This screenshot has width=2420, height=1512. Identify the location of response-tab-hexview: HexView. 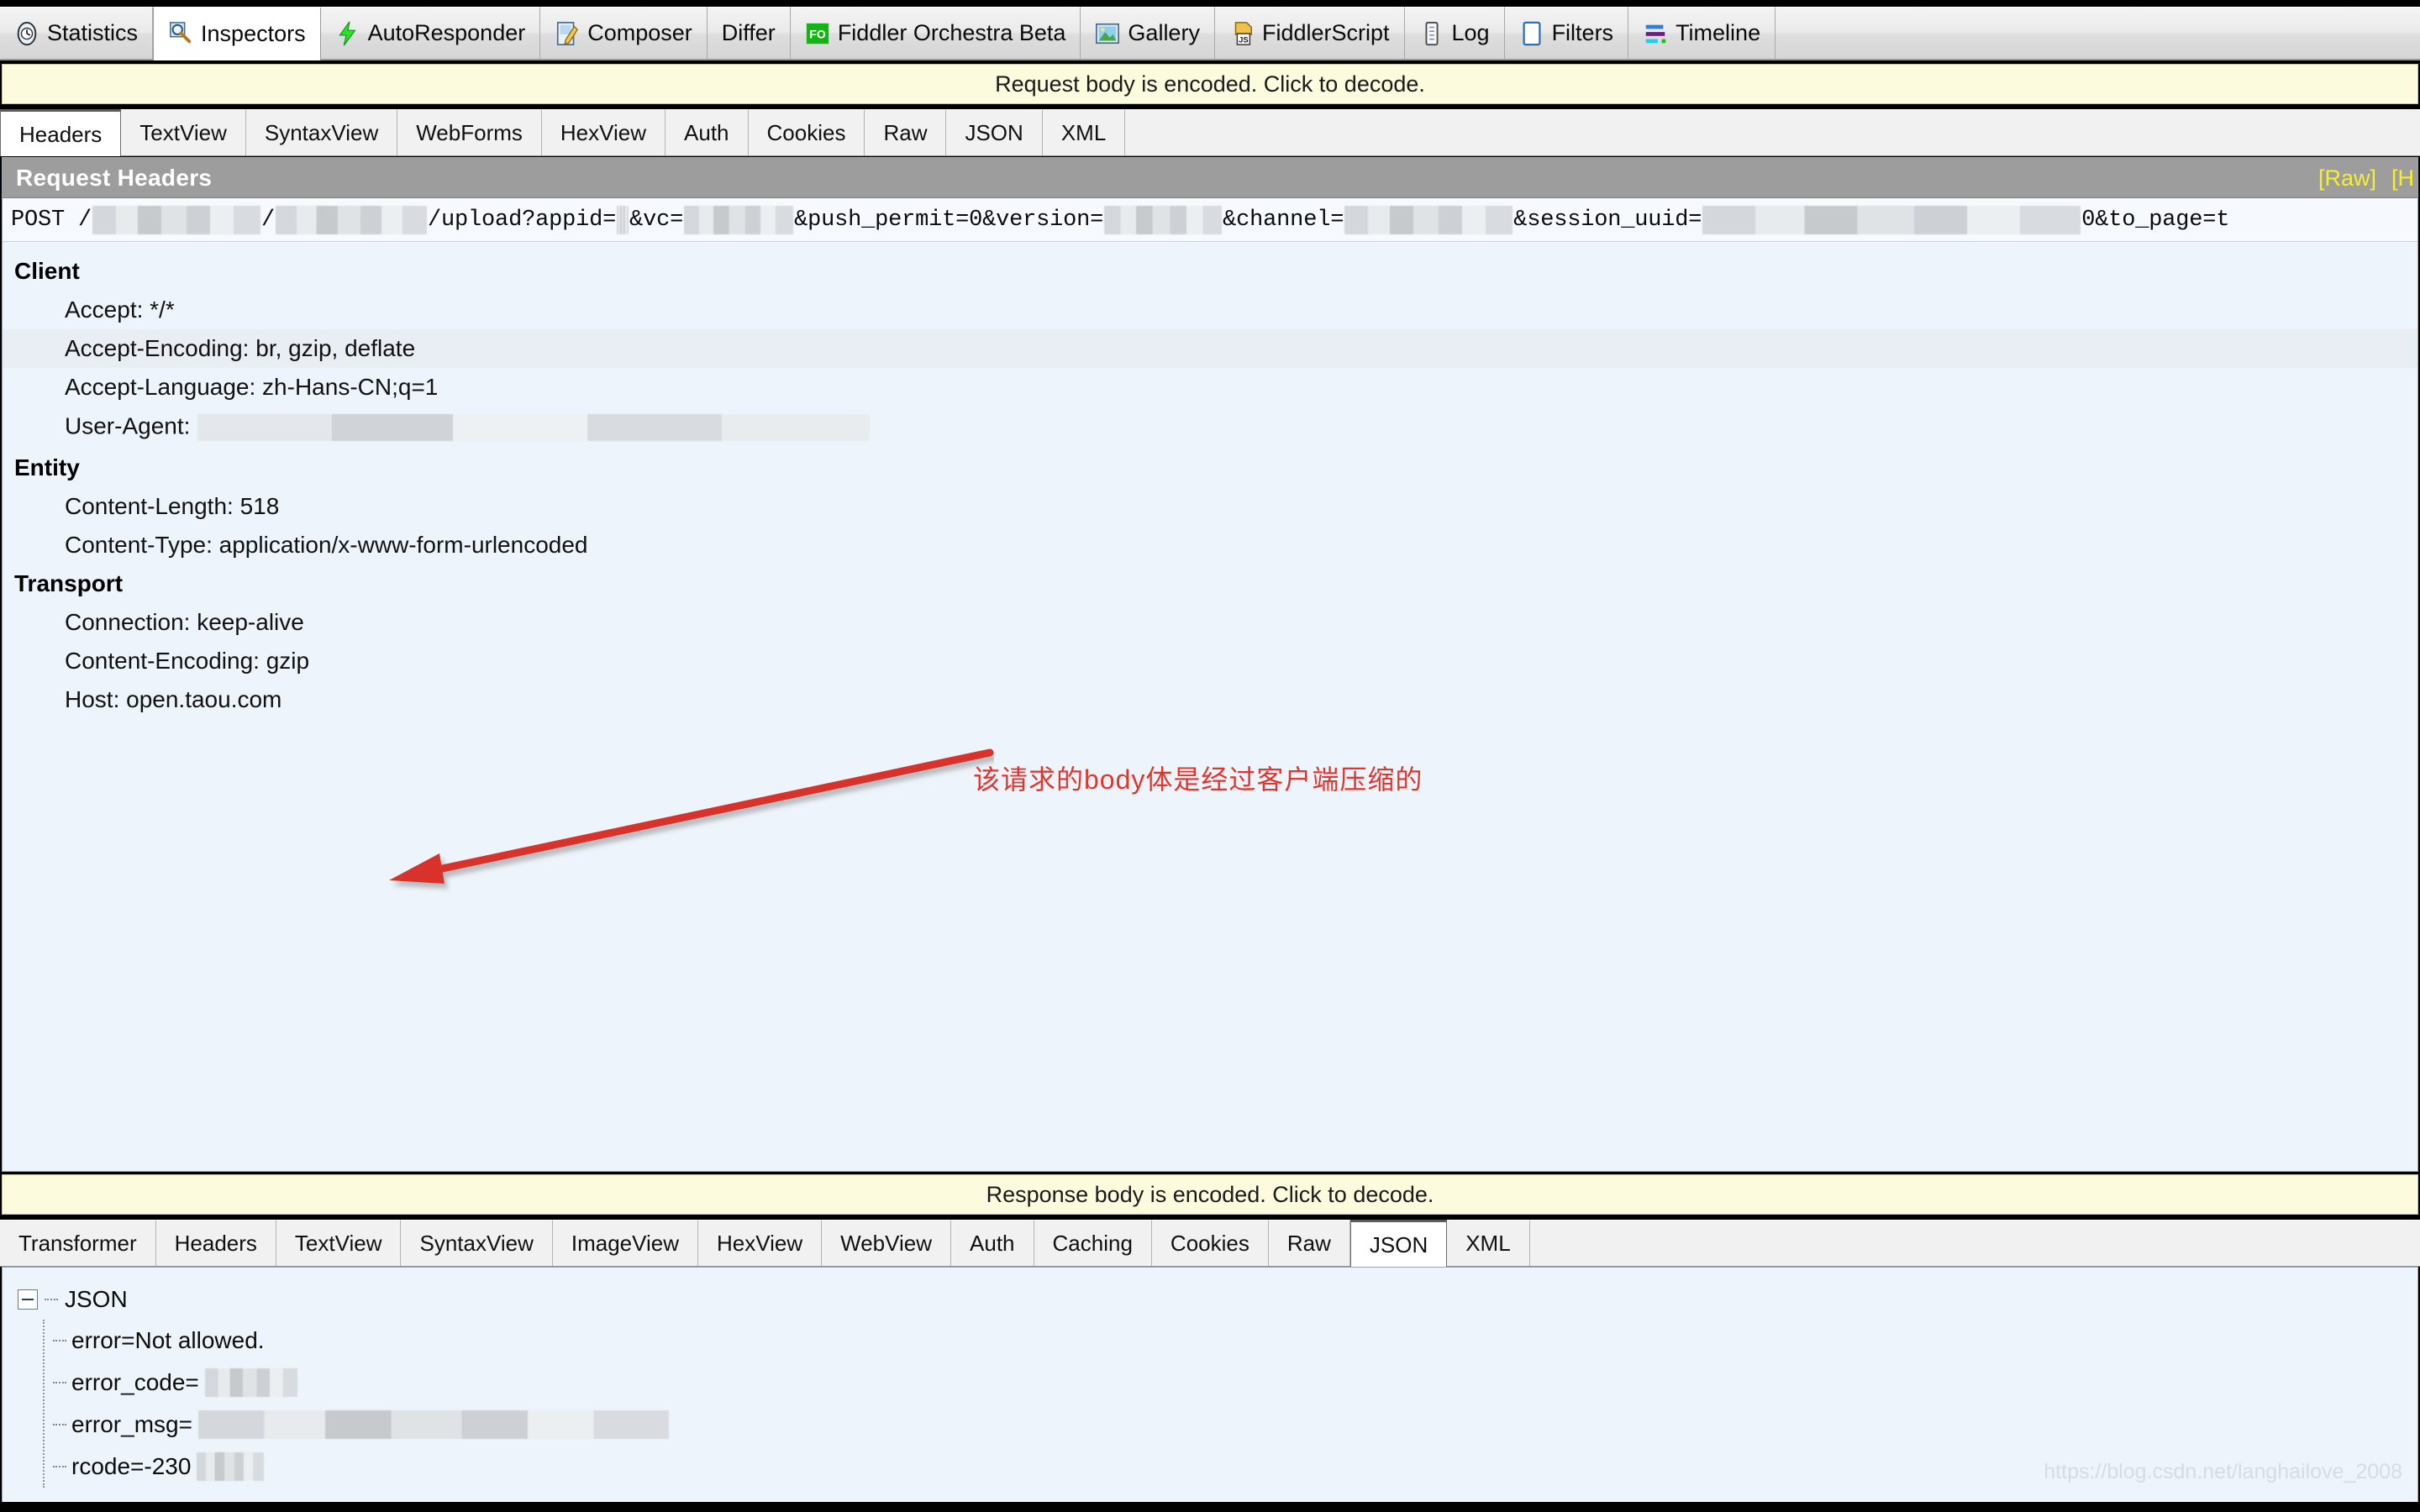
(761, 1243).